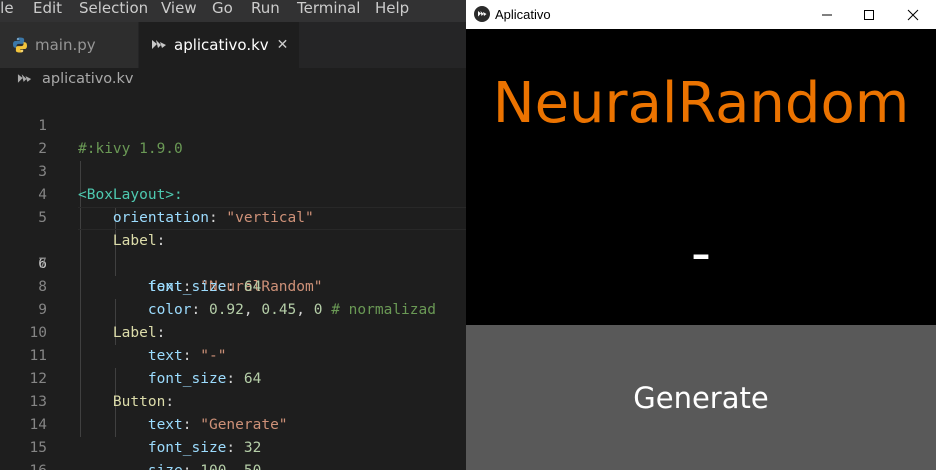 This screenshot has width=936, height=470. Describe the element at coordinates (233, 136) in the screenshot. I see `code-line: 2` at that location.